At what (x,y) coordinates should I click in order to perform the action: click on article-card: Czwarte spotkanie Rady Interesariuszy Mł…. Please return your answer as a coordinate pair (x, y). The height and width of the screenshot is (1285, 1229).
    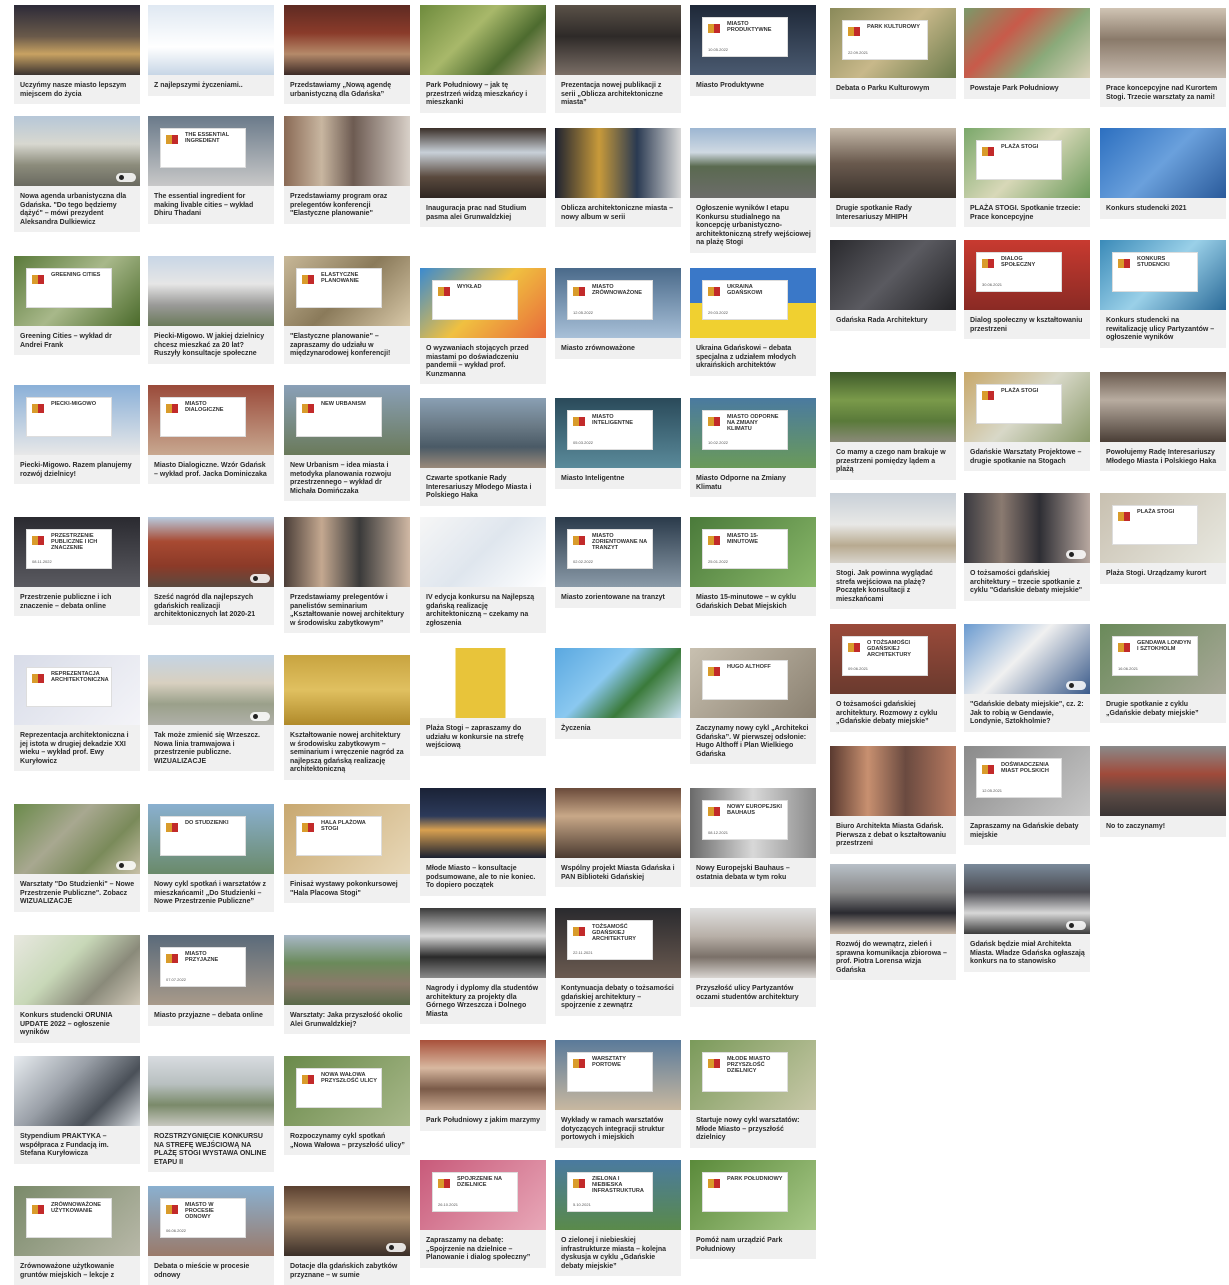
    Looking at the image, I should click on (483, 452).